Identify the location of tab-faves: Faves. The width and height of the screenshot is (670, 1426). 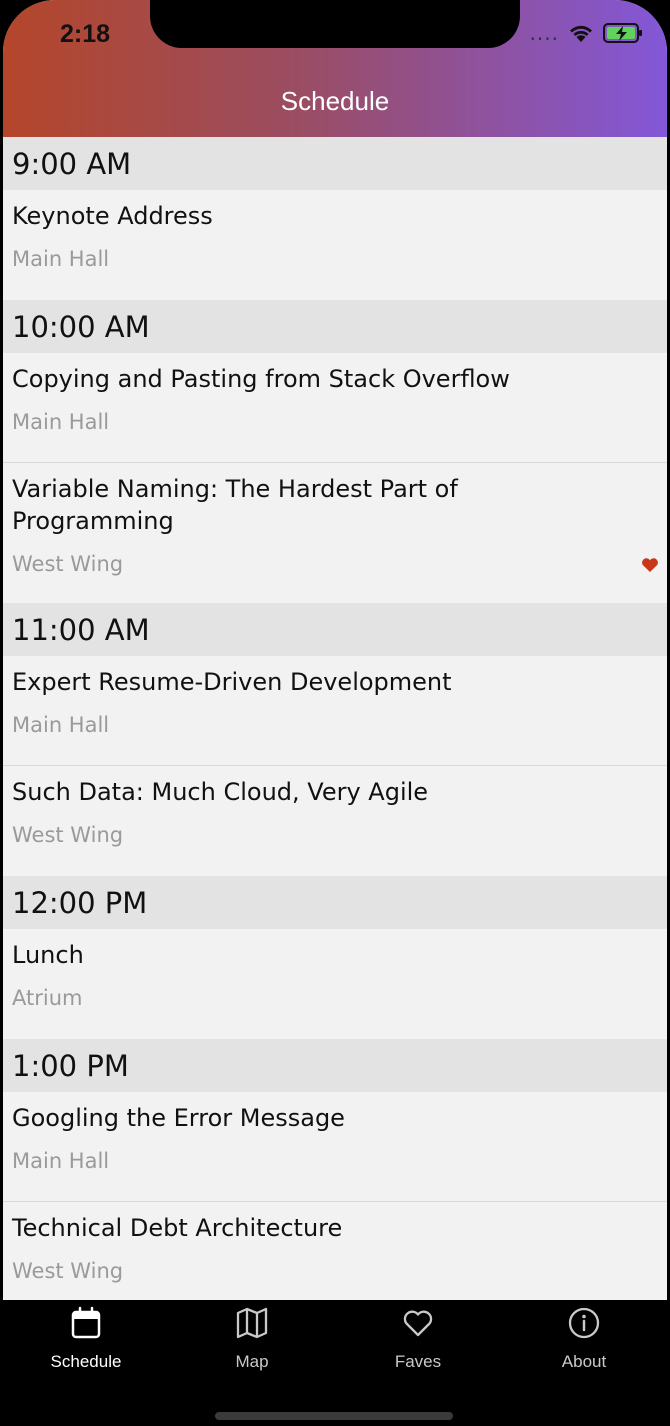
(418, 1346).